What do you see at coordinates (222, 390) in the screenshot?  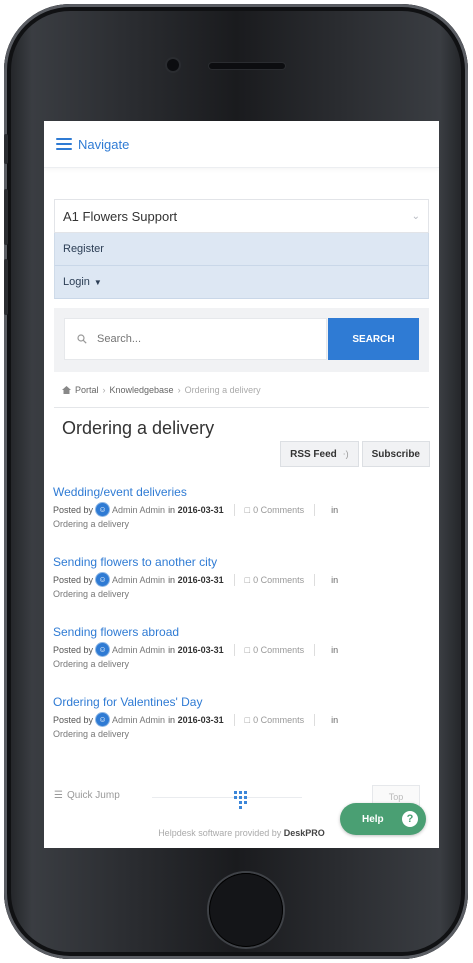 I see `breadcrumb-current: Ordering a delivery` at bounding box center [222, 390].